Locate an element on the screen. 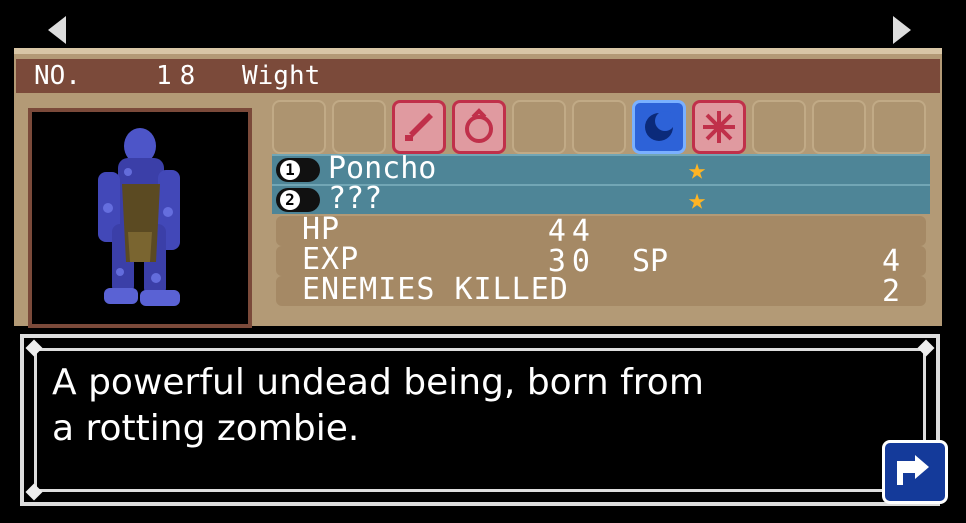 The image size is (966, 523). enemies-killed-stat: ENEMIES KILLED 2 is located at coordinates (601, 290).